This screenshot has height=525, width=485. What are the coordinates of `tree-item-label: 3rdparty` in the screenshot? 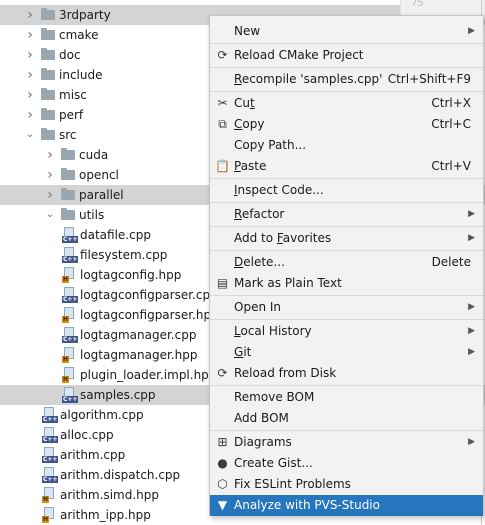 It's located at (85, 15).